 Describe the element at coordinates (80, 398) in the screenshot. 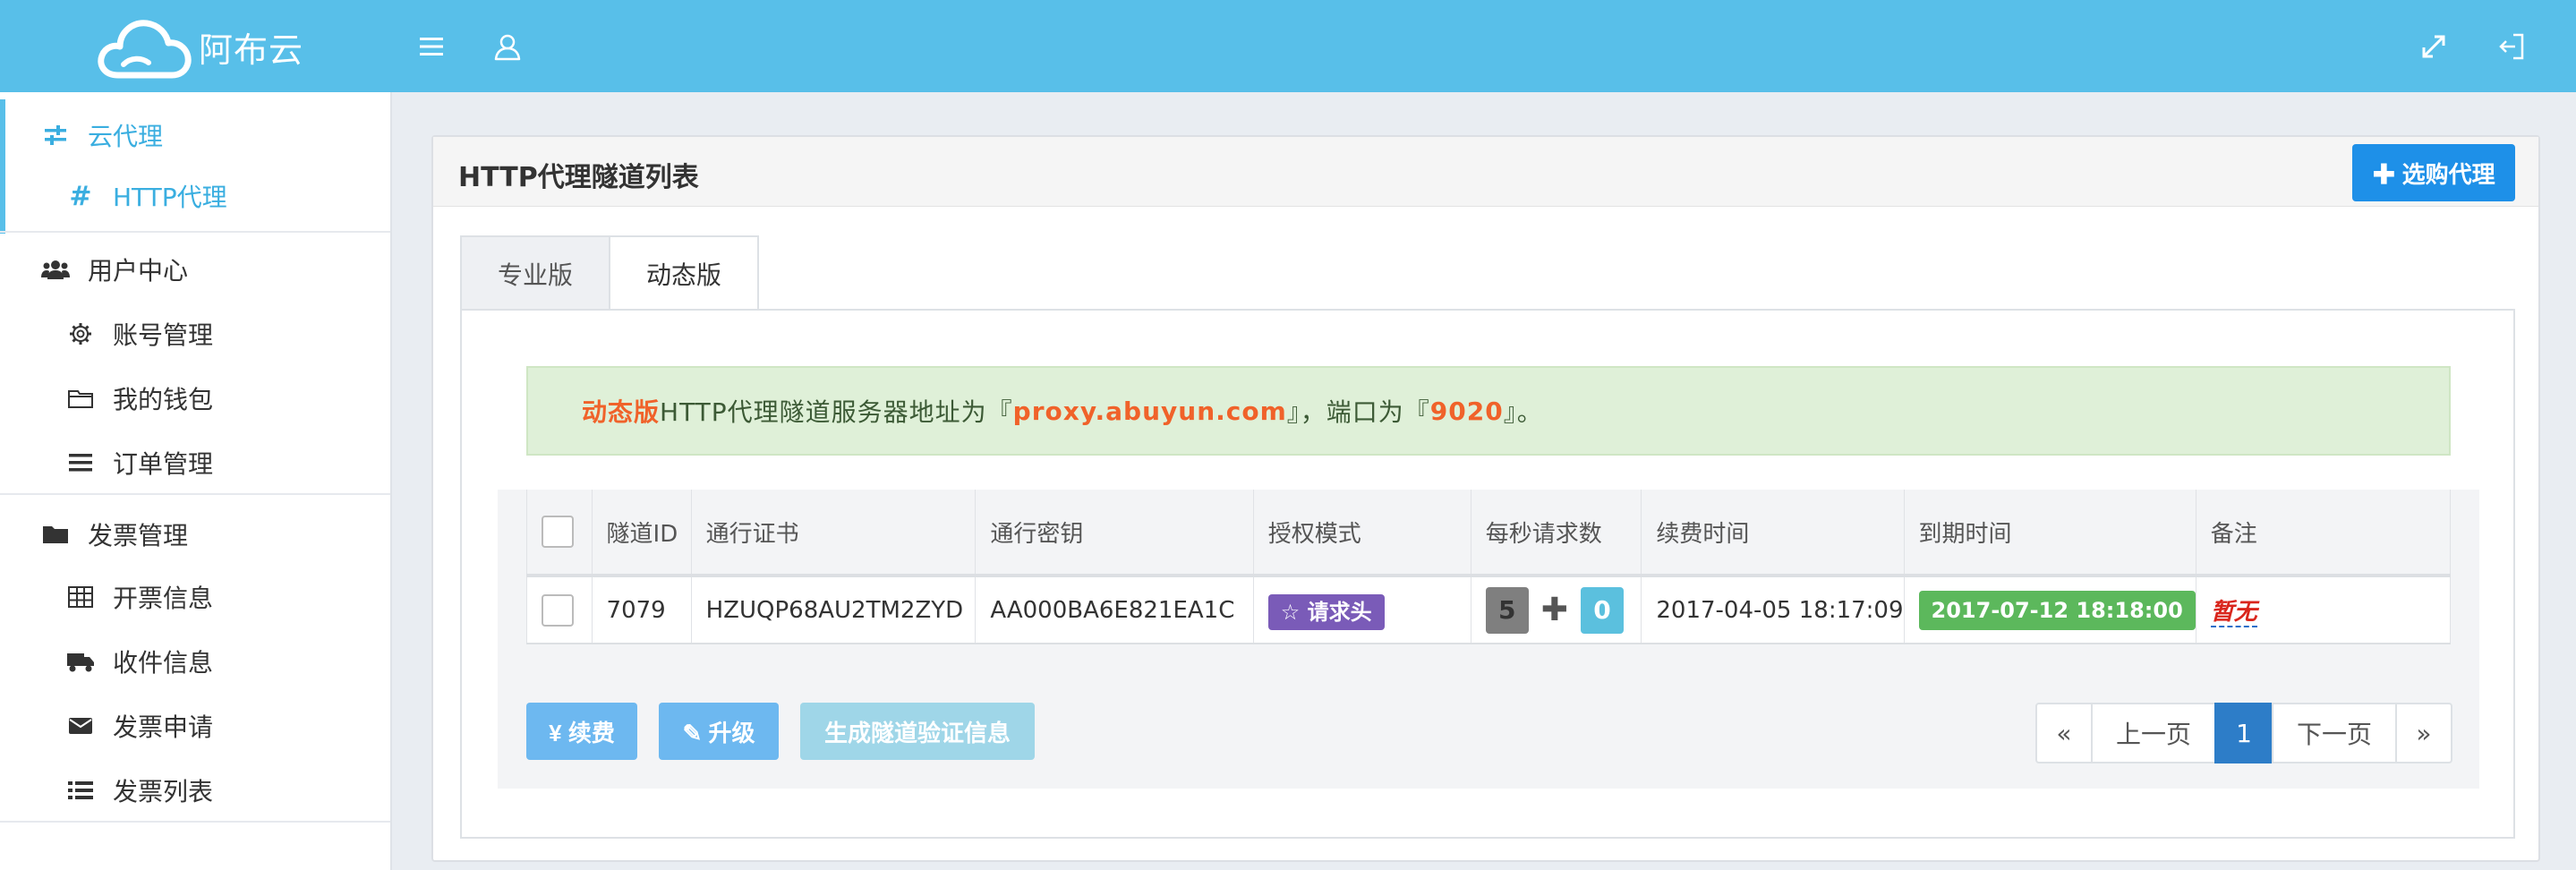

I see `wallet-icon` at that location.